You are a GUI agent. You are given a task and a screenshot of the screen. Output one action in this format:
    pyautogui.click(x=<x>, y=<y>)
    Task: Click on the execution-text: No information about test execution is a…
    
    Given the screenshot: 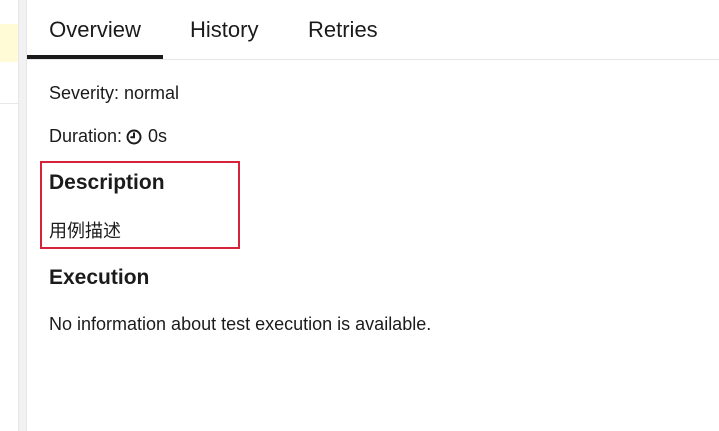 What is the action you would take?
    pyautogui.click(x=240, y=324)
    